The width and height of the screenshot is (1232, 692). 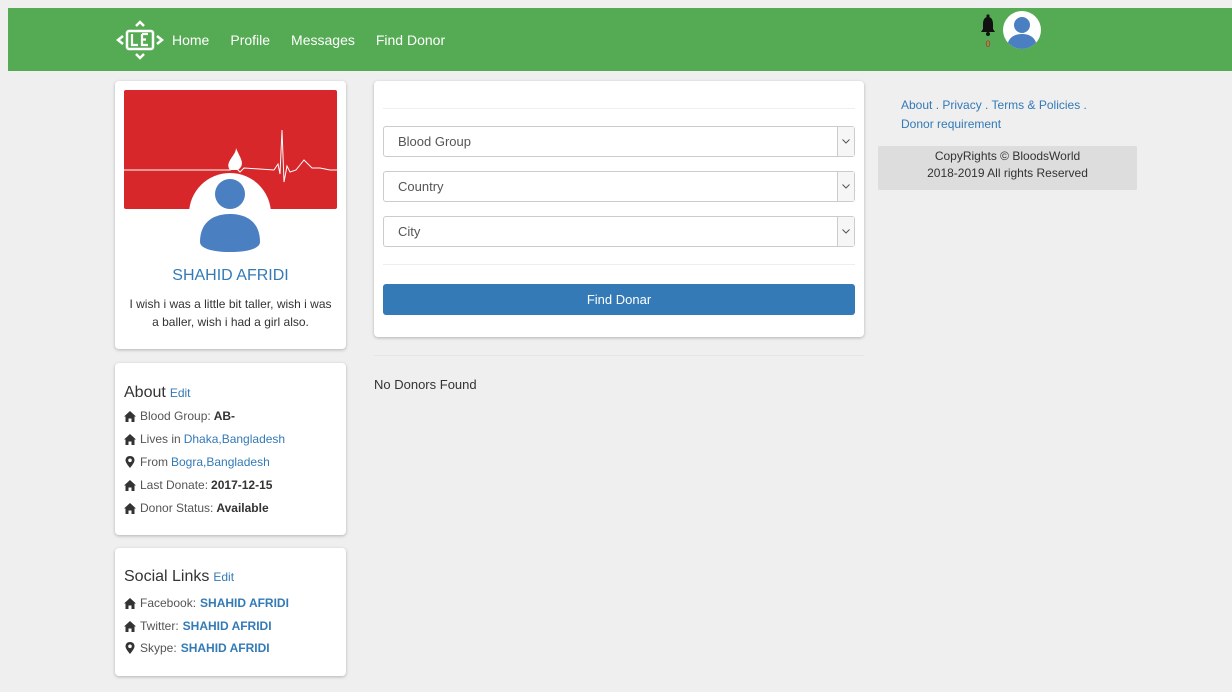 I want to click on privacy-link: Privacy, so click(x=961, y=105).